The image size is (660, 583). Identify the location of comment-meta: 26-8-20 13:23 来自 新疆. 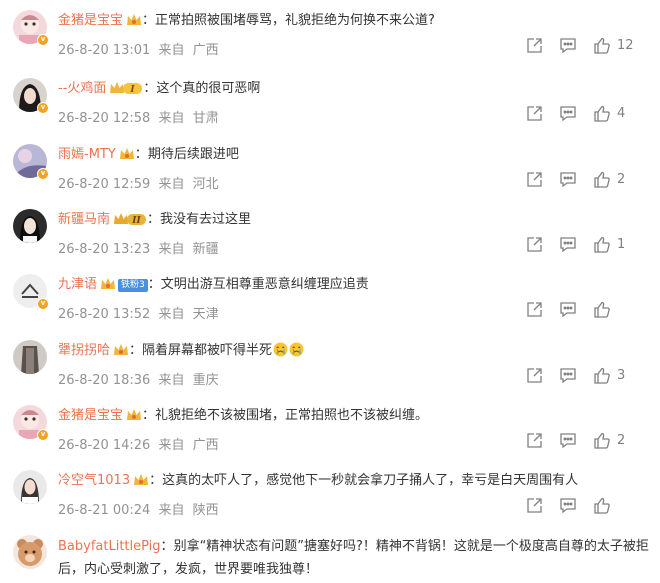
(138, 247).